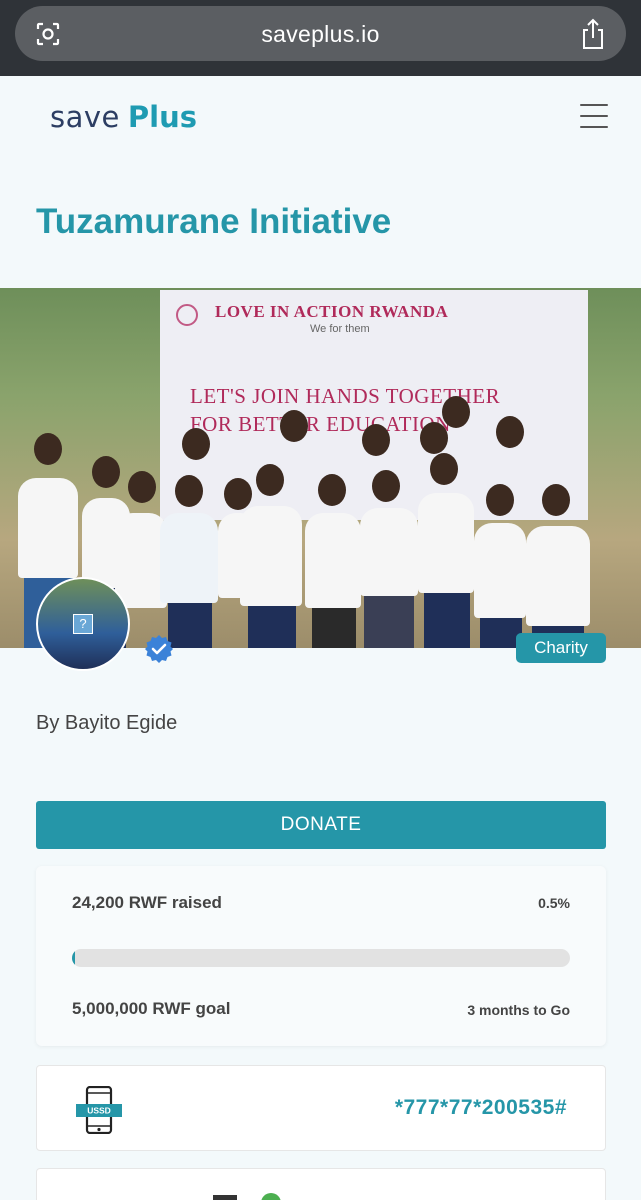 Image resolution: width=641 pixels, height=1200 pixels. I want to click on verified-badge-icon, so click(159, 649).